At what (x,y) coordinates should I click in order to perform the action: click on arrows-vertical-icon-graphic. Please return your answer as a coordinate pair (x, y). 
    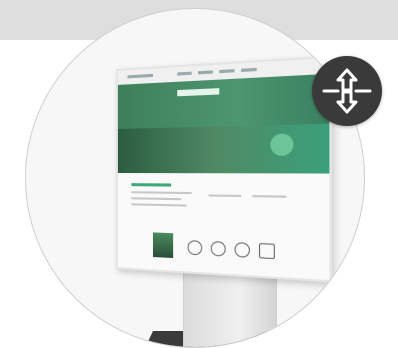
    Looking at the image, I should click on (347, 91).